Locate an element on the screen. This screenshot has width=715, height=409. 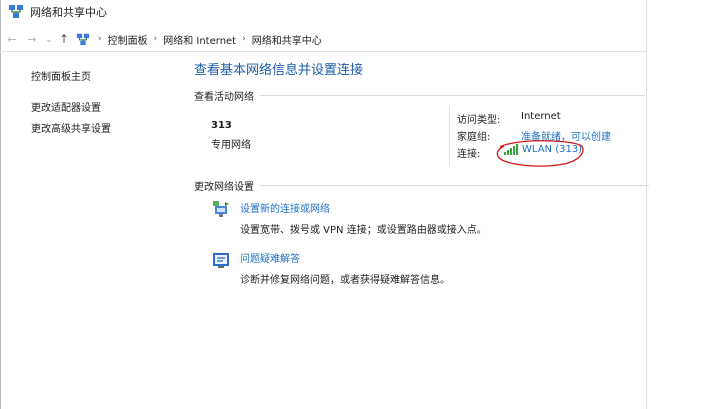
address-bar: › 控制面板 › 网络和 Internet › 网络和共享中心 is located at coordinates (199, 39).